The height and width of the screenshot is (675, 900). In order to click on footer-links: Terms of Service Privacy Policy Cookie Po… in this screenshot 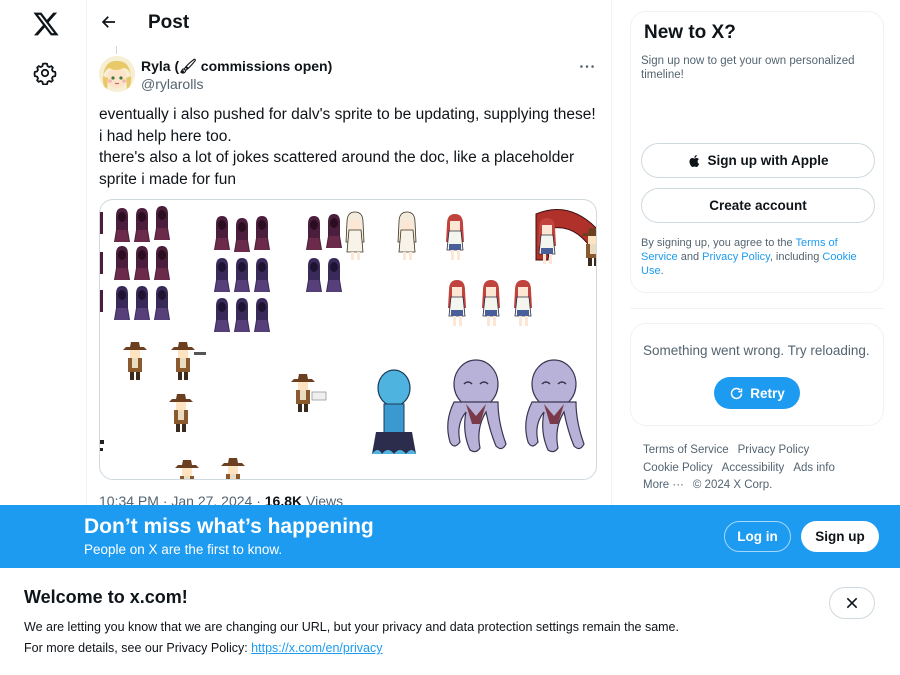, I will do `click(763, 468)`.